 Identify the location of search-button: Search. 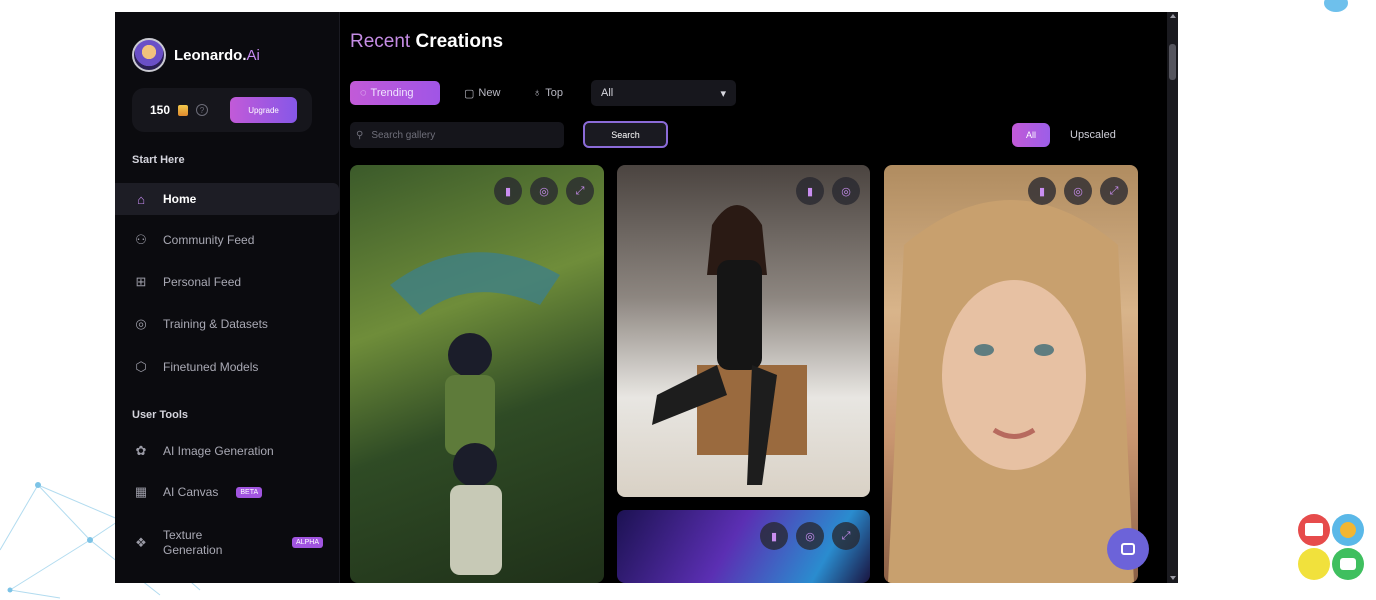
(625, 134).